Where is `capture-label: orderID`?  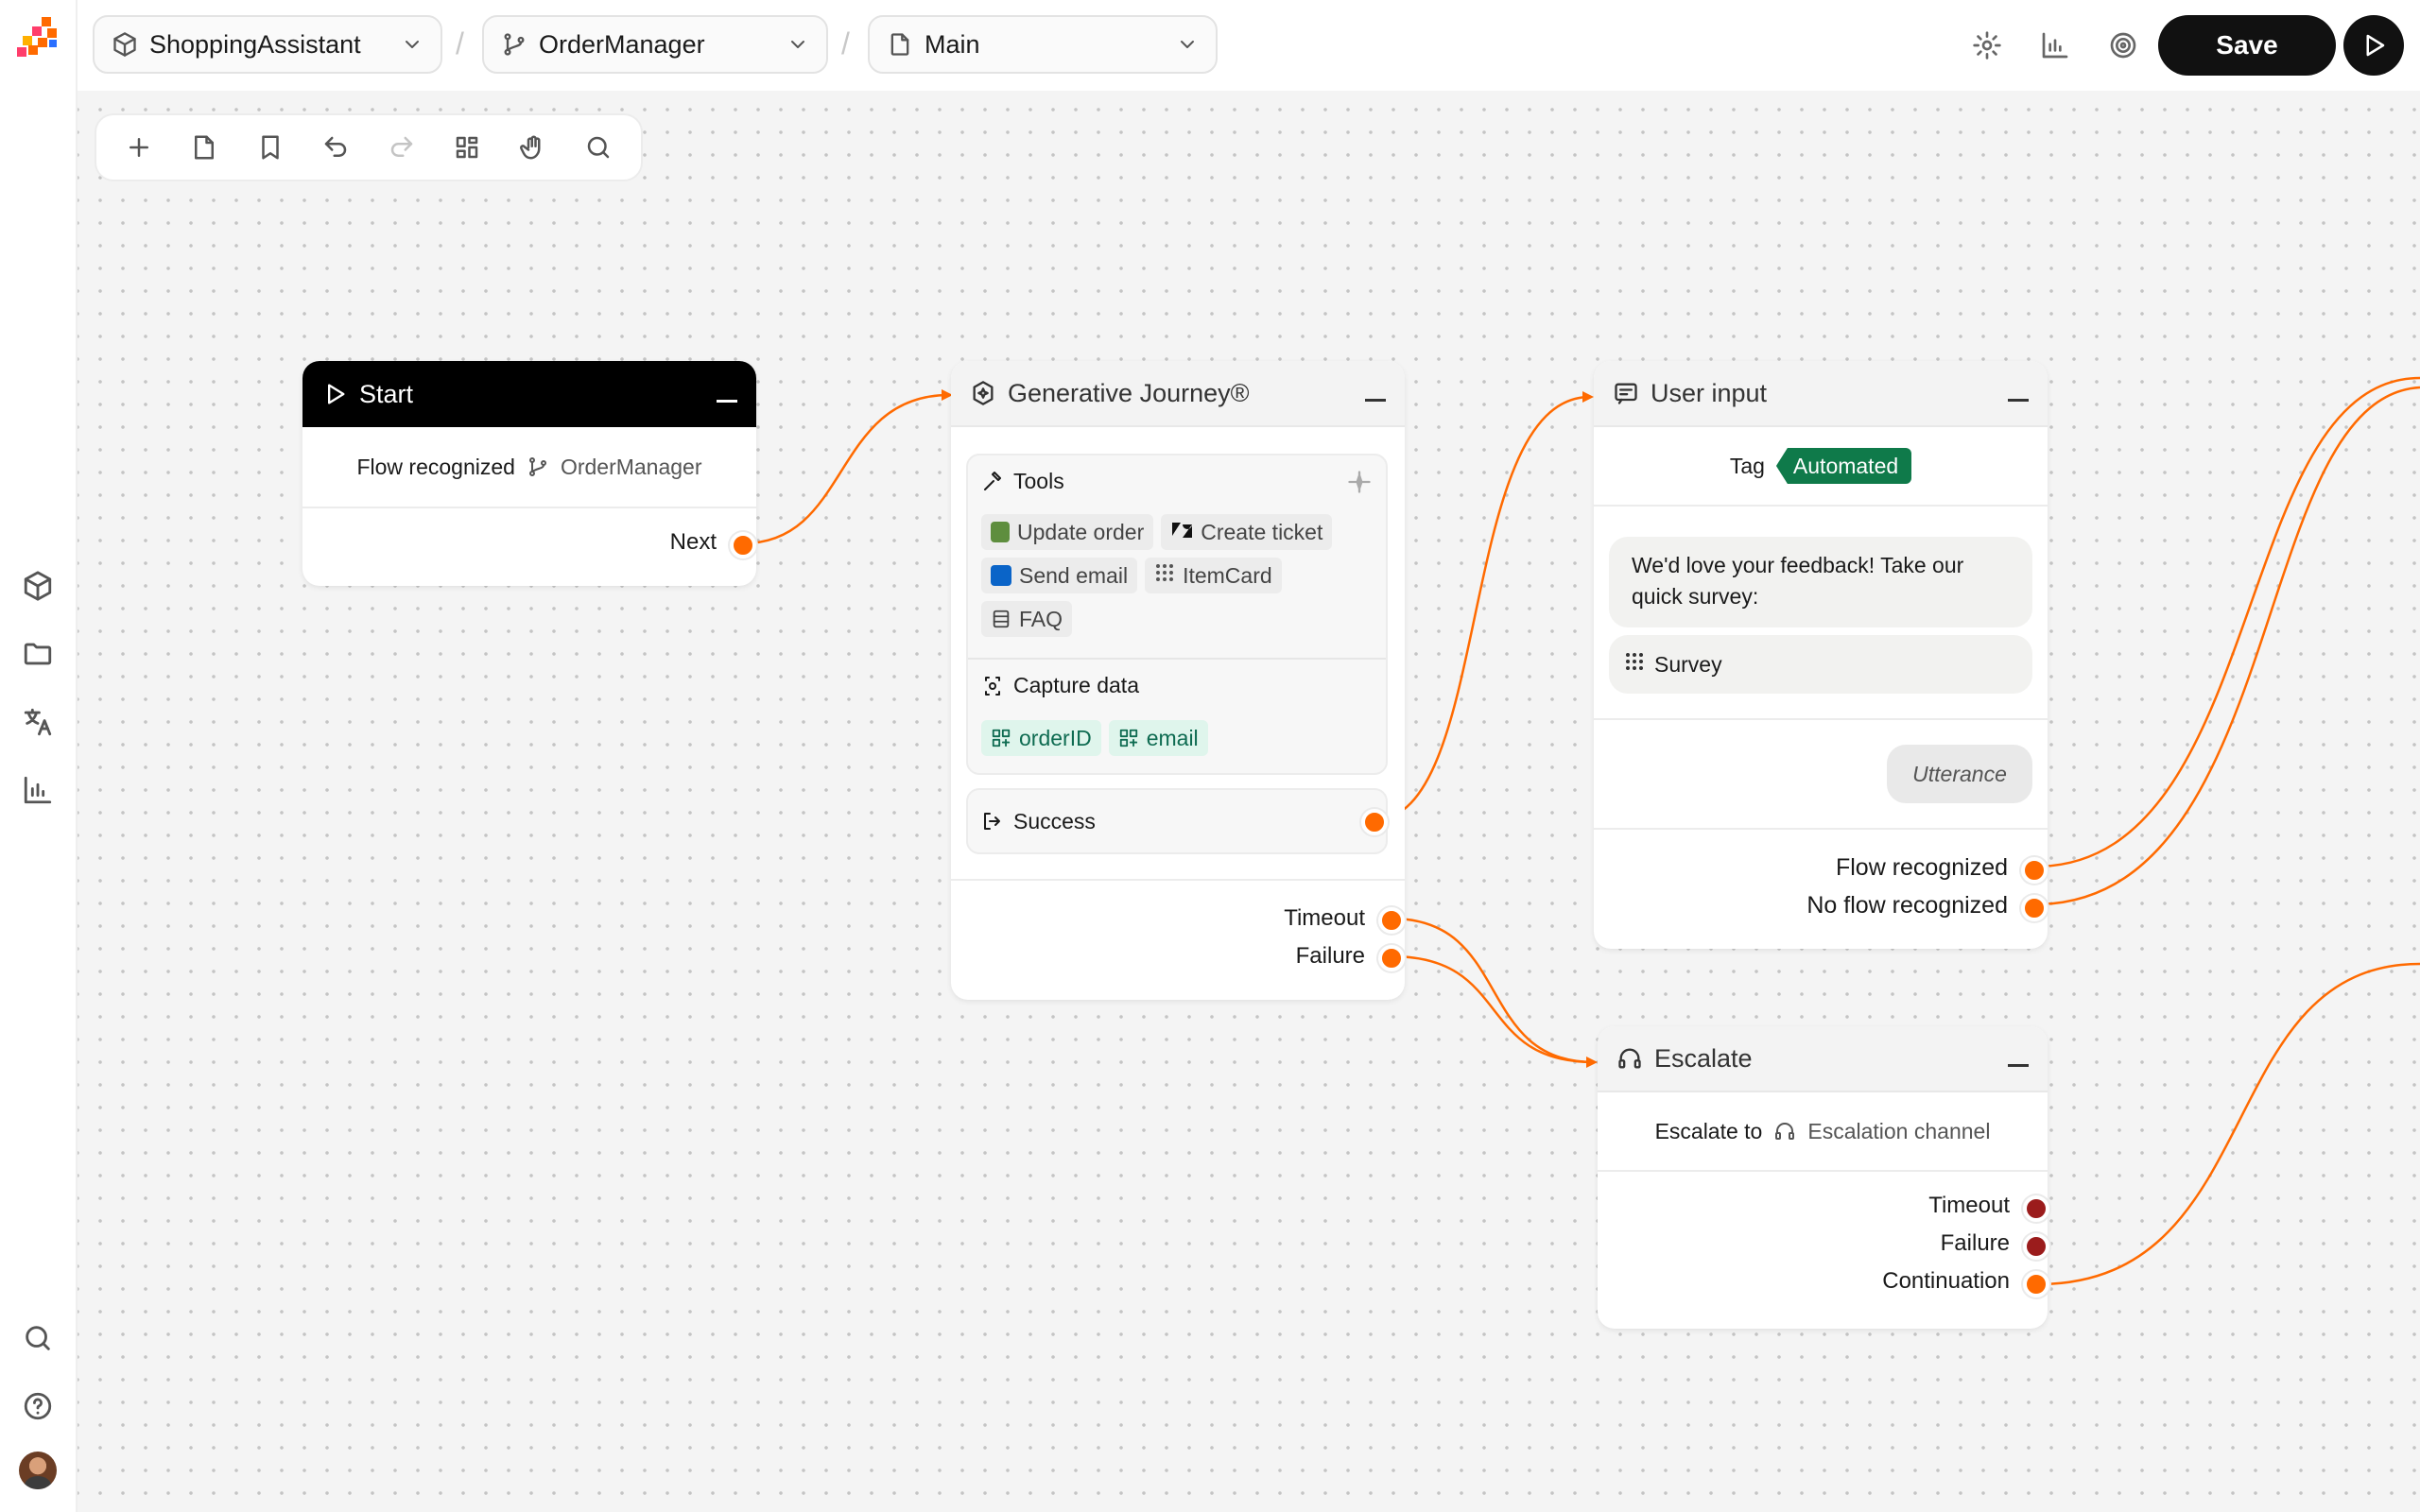
capture-label: orderID is located at coordinates (1055, 737).